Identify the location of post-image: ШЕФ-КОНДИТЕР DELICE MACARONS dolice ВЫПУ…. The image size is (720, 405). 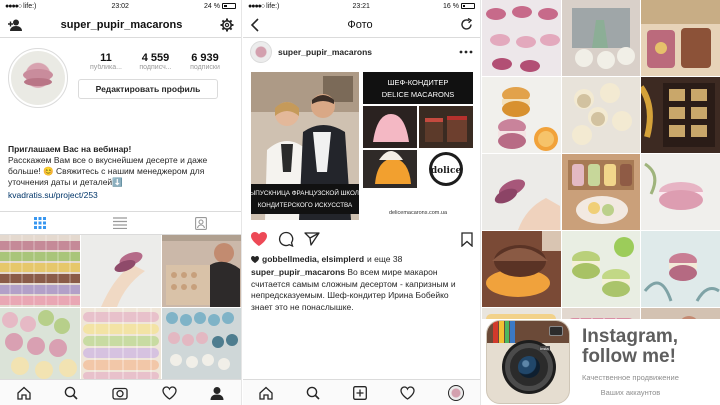
(359, 146).